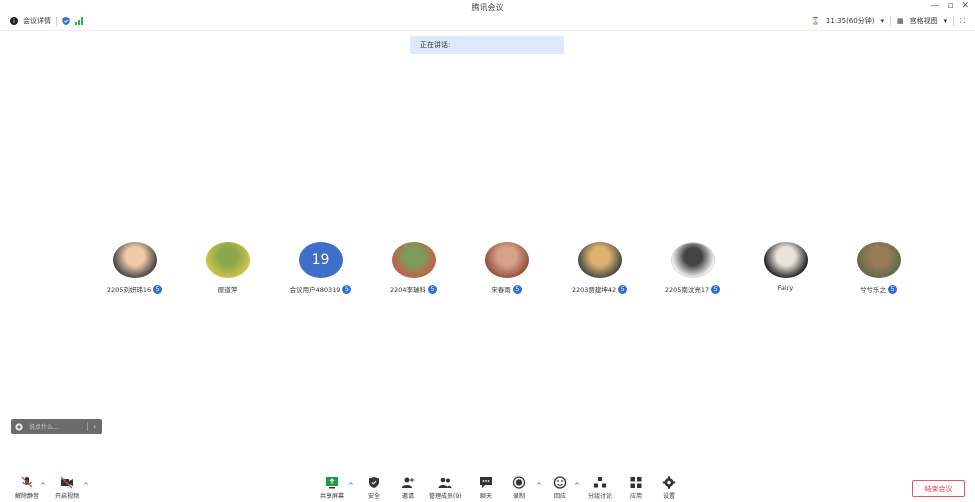 This screenshot has height=502, width=975. I want to click on hourglass-icon: ⌛, so click(815, 21).